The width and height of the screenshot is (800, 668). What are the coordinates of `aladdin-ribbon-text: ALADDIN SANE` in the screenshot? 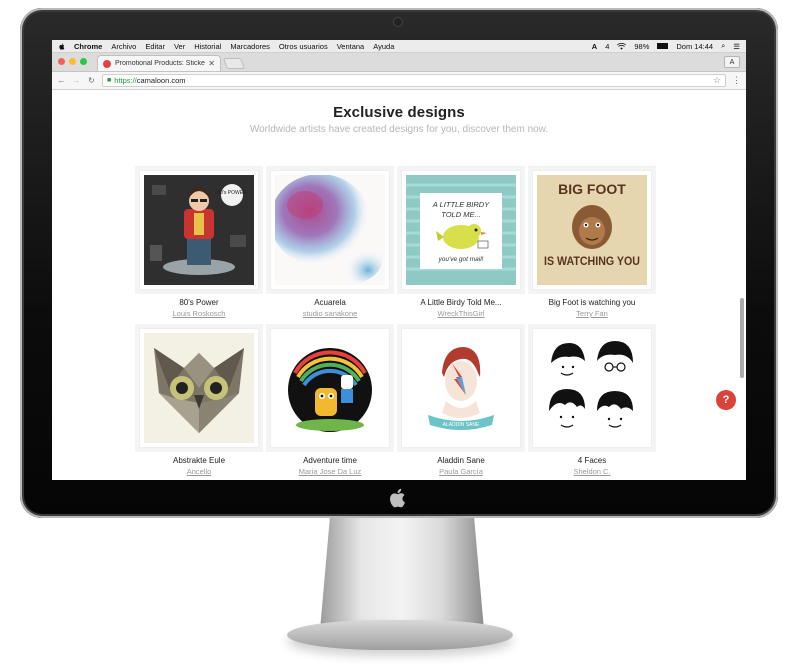 It's located at (461, 425).